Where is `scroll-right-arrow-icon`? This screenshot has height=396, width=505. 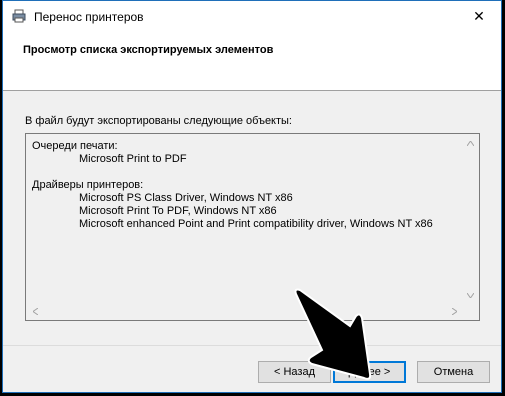 scroll-right-arrow-icon is located at coordinates (454, 311).